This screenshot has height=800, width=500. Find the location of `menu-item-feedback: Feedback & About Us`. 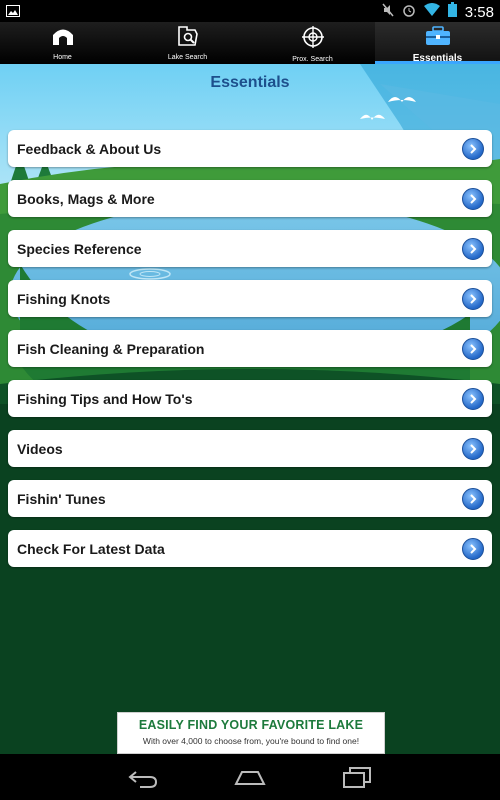

menu-item-feedback: Feedback & About Us is located at coordinates (250, 148).